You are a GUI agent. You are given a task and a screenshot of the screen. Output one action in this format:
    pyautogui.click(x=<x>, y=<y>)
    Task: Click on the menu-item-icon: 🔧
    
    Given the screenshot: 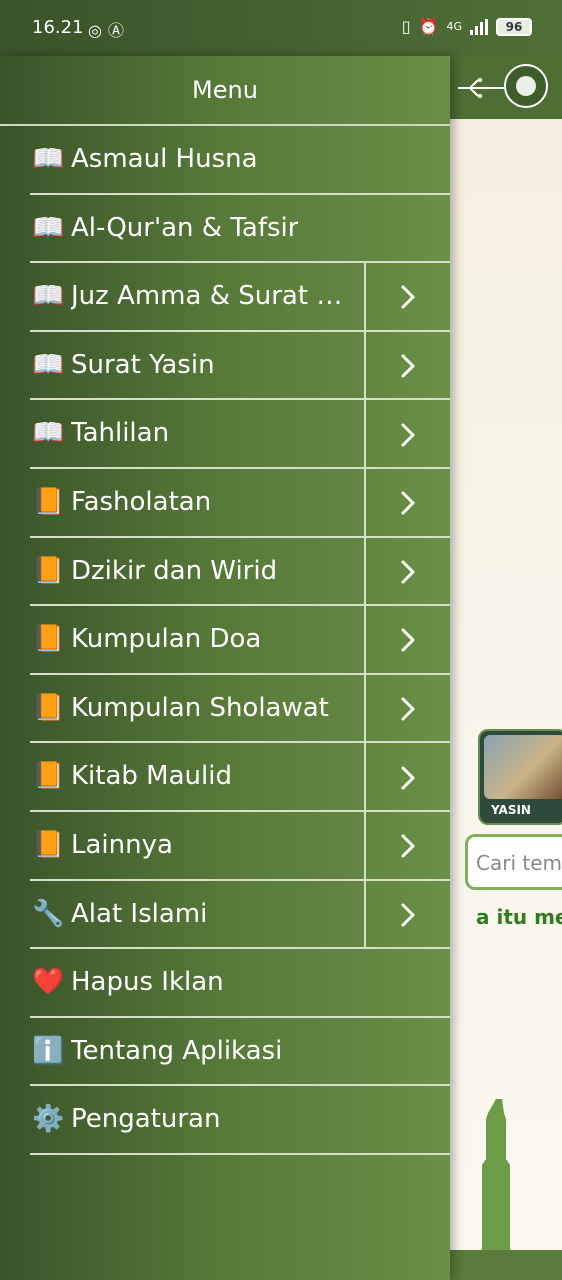 What is the action you would take?
    pyautogui.click(x=48, y=913)
    